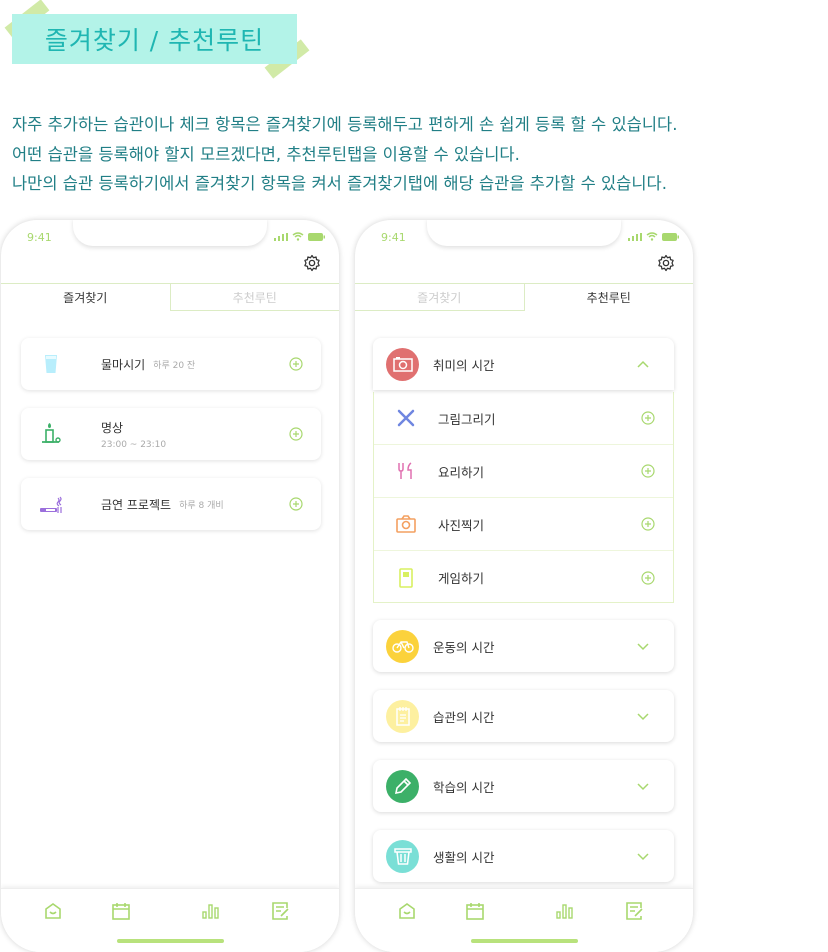  What do you see at coordinates (402, 646) in the screenshot?
I see `bicycle-icon` at bounding box center [402, 646].